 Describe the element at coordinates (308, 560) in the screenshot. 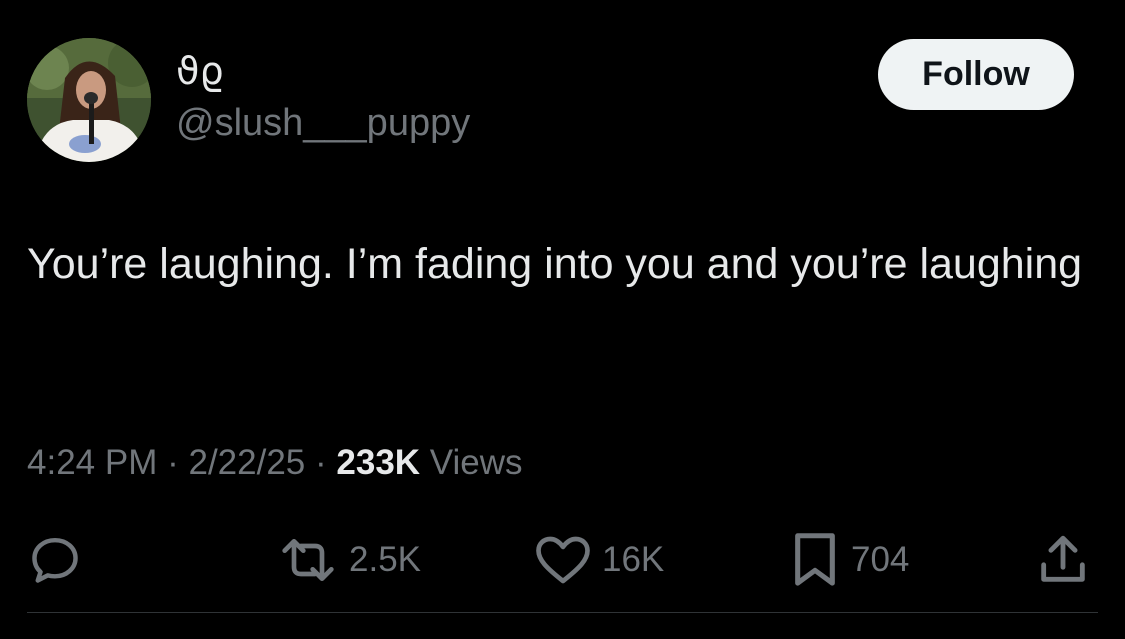

I see `retweet-icon` at that location.